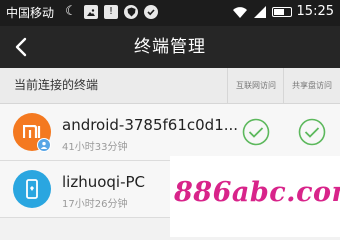 The height and width of the screenshot is (240, 340). Describe the element at coordinates (170, 13) in the screenshot. I see `status-bar: 中国移动 ☾ ! 15:25` at that location.